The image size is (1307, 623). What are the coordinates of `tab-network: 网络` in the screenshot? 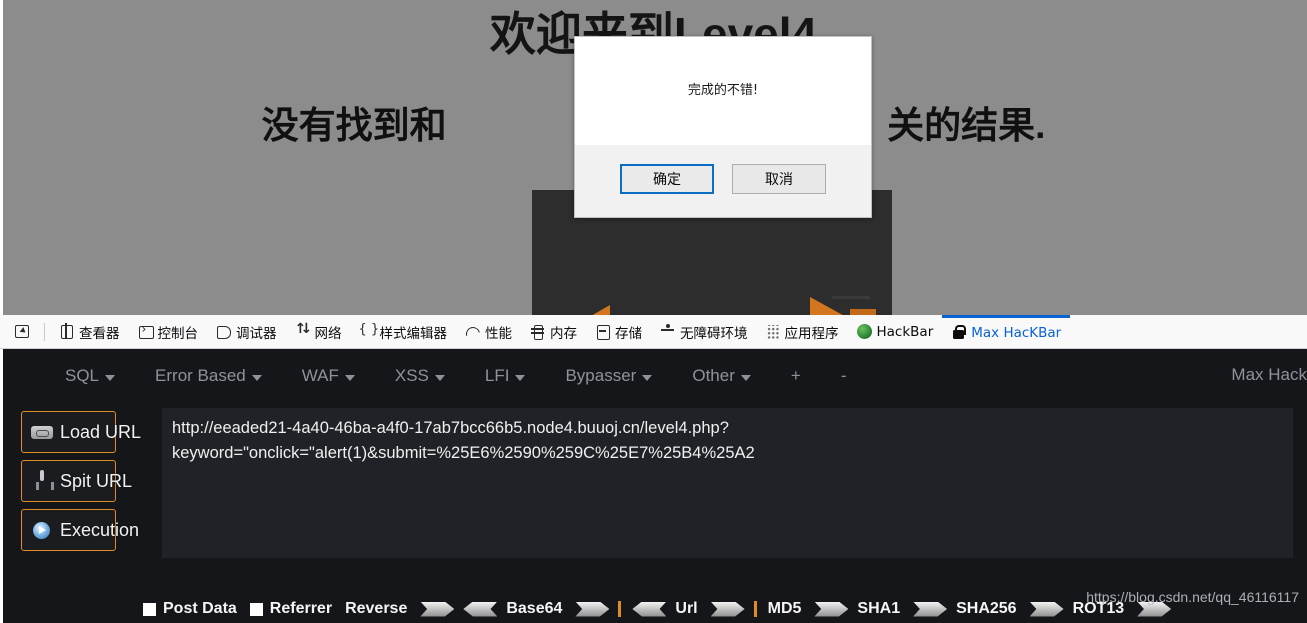 It's located at (318, 331).